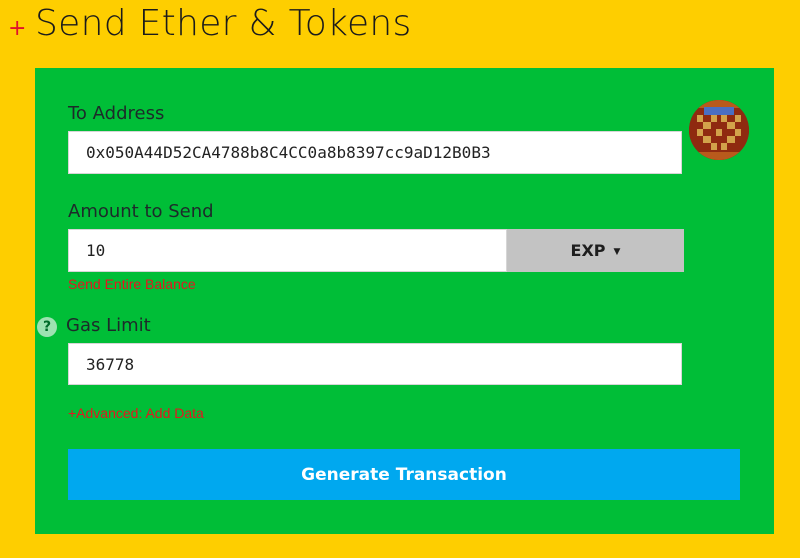 This screenshot has width=800, height=558. What do you see at coordinates (375, 152) in the screenshot?
I see `to-address-input` at bounding box center [375, 152].